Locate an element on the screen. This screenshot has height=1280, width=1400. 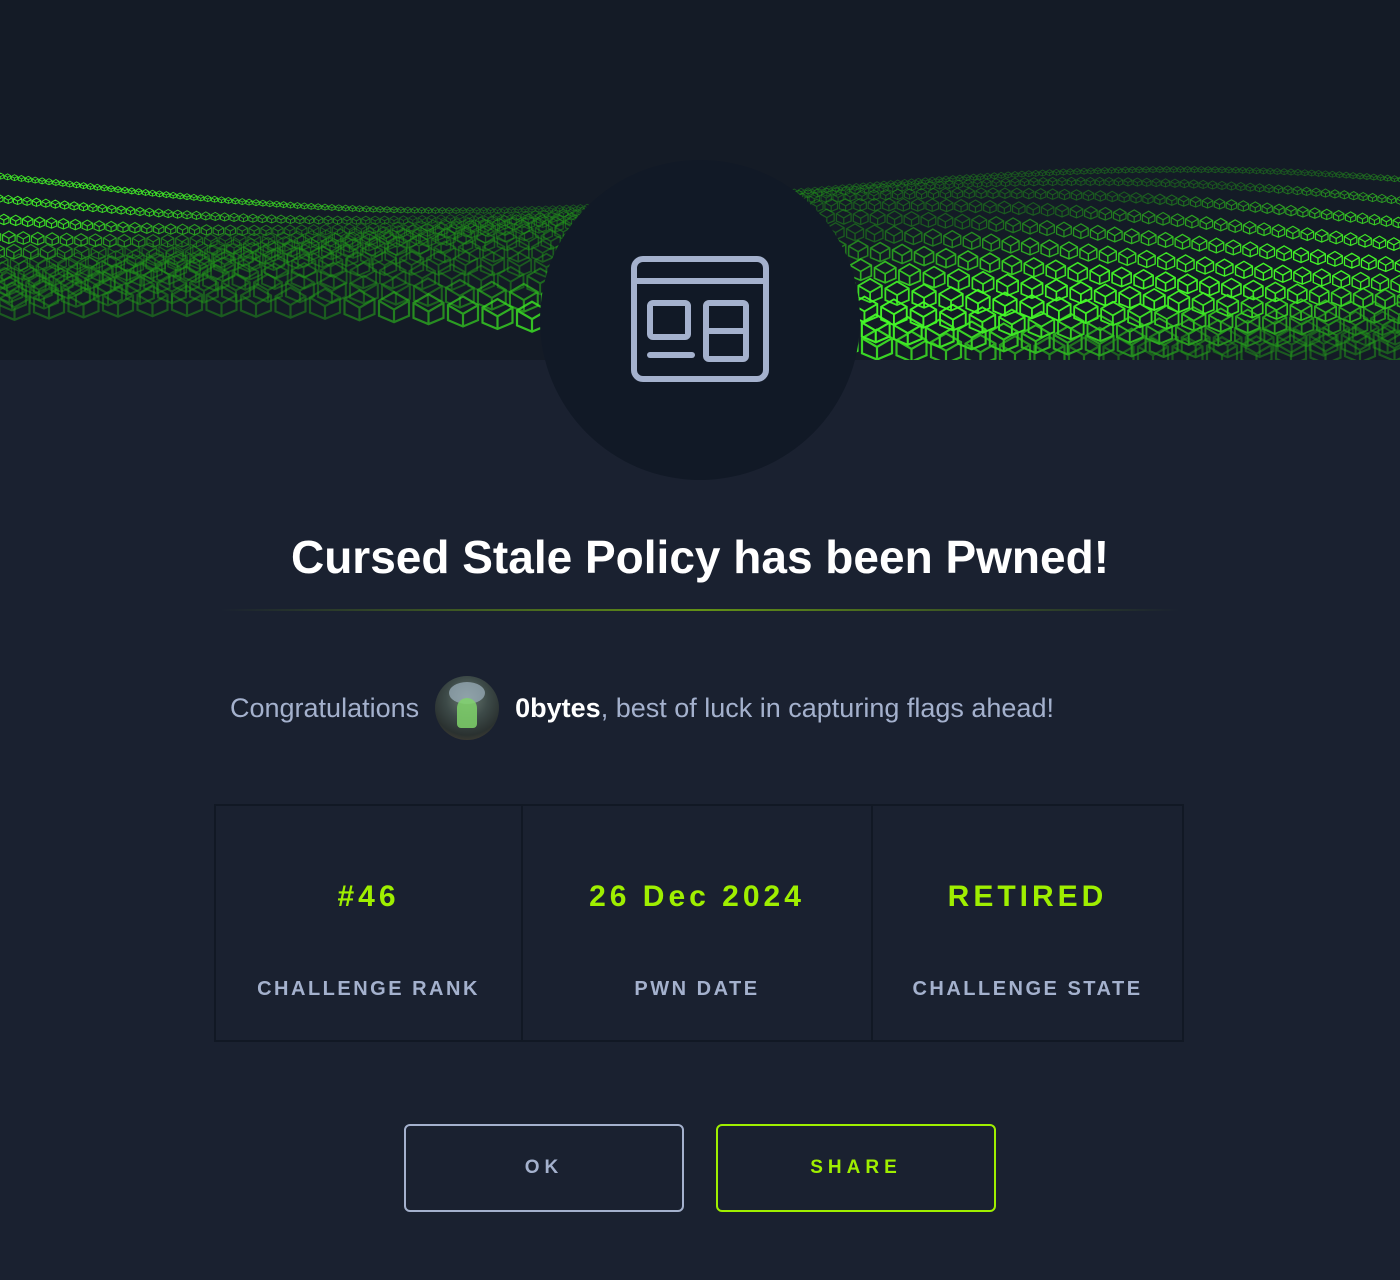
stat-value: RETIRED is located at coordinates (1027, 896).